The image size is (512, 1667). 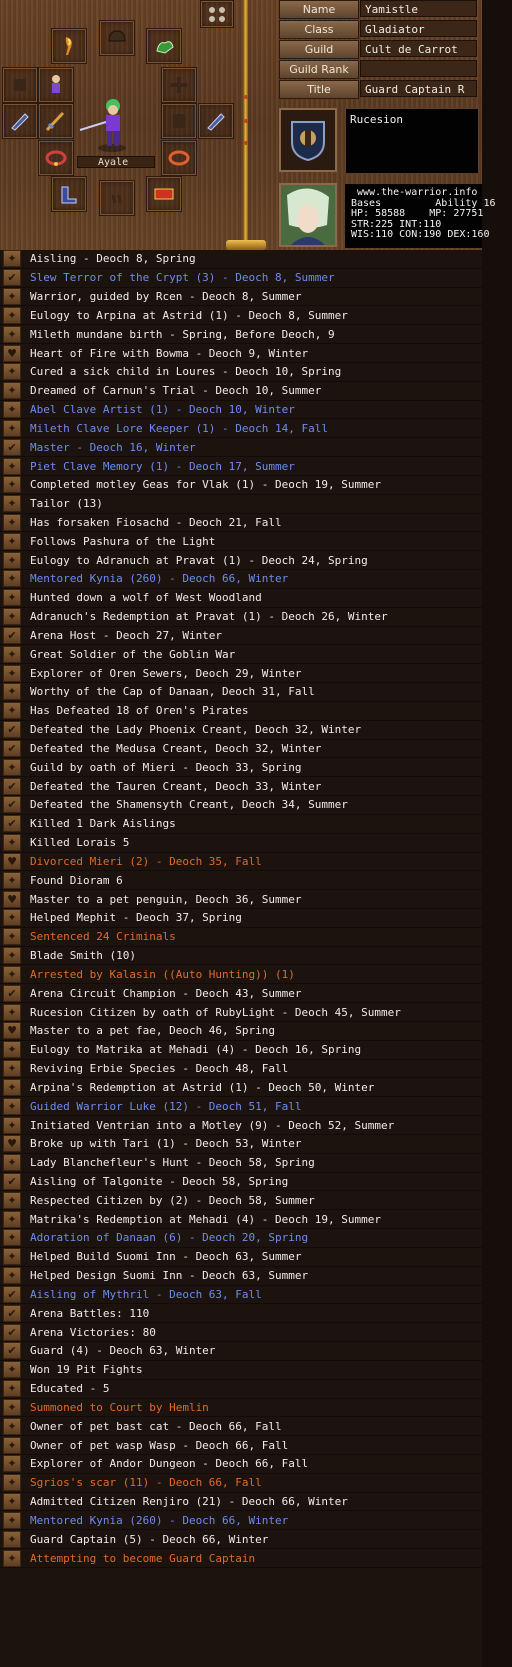 I want to click on legend-row: ✦ Follows Pashura of the Light, so click(x=241, y=542).